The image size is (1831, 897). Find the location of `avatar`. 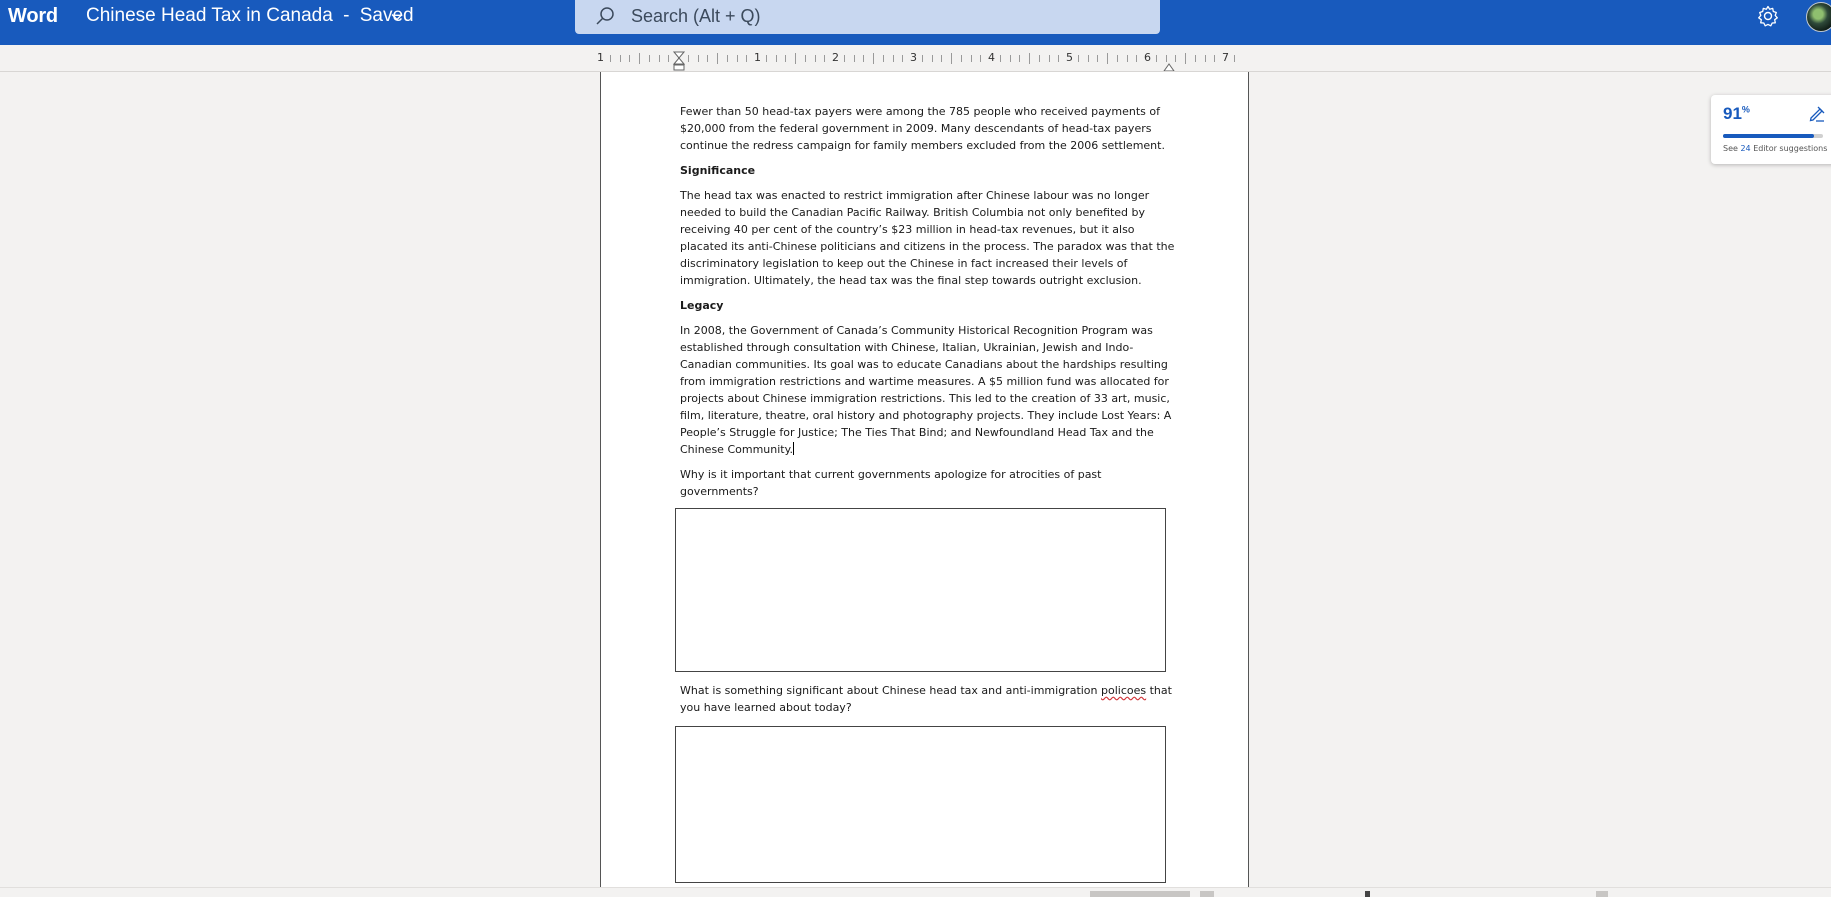

avatar is located at coordinates (1818, 17).